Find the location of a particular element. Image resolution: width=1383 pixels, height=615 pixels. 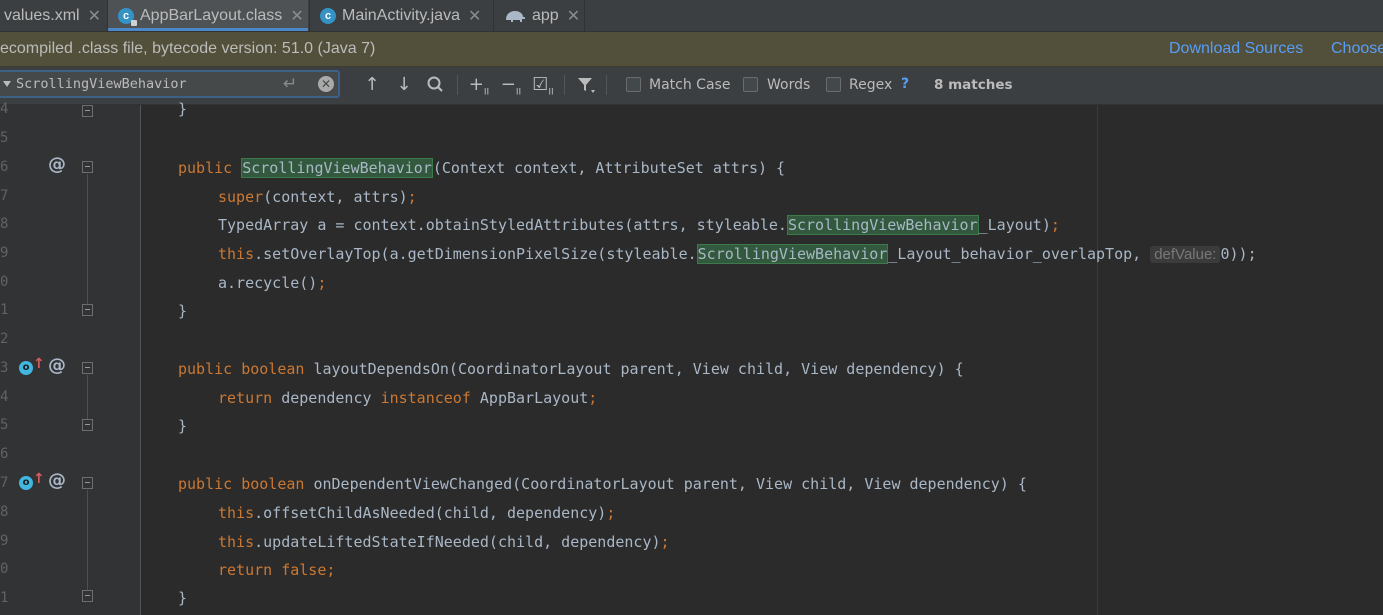

right-margin-guide is located at coordinates (1097, 360).